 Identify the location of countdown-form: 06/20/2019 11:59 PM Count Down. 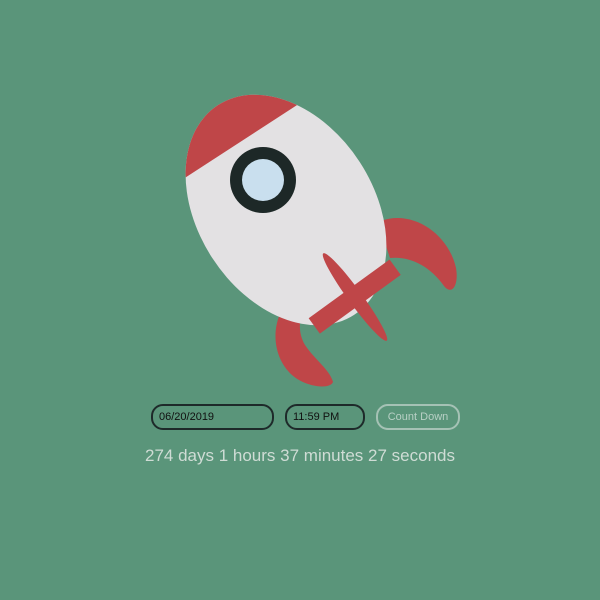
(300, 417).